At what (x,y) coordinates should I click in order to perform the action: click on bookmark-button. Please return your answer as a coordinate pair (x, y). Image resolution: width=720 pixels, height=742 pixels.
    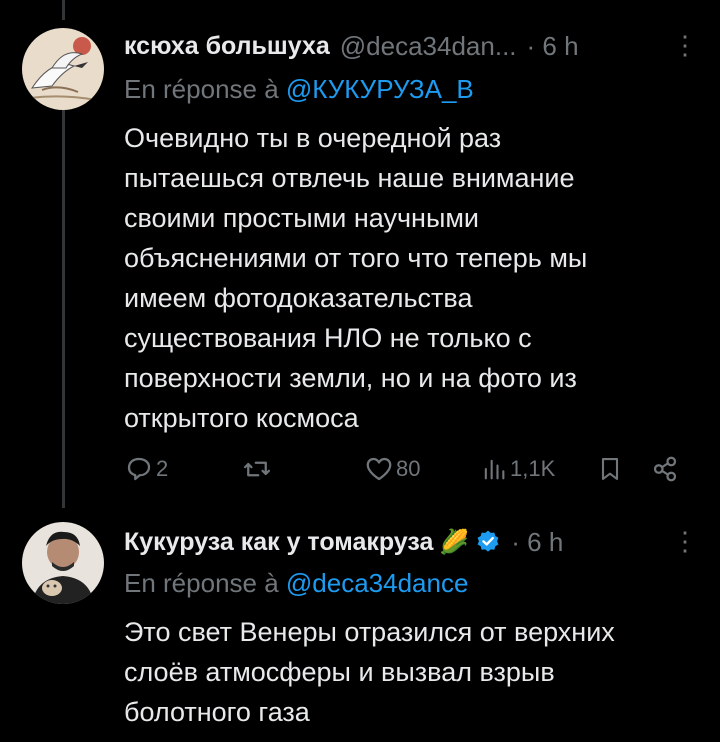
    Looking at the image, I should click on (610, 469).